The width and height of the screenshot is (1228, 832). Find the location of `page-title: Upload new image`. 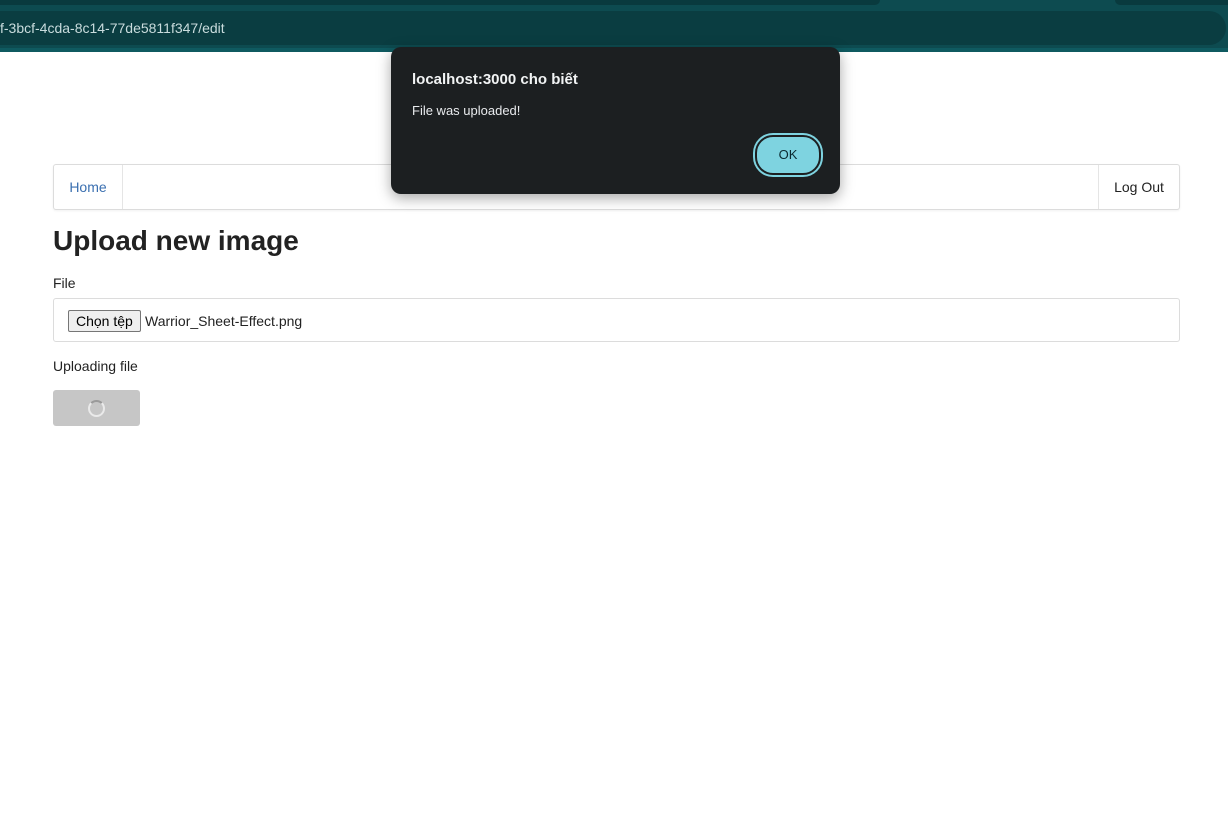

page-title: Upload new image is located at coordinates (176, 240).